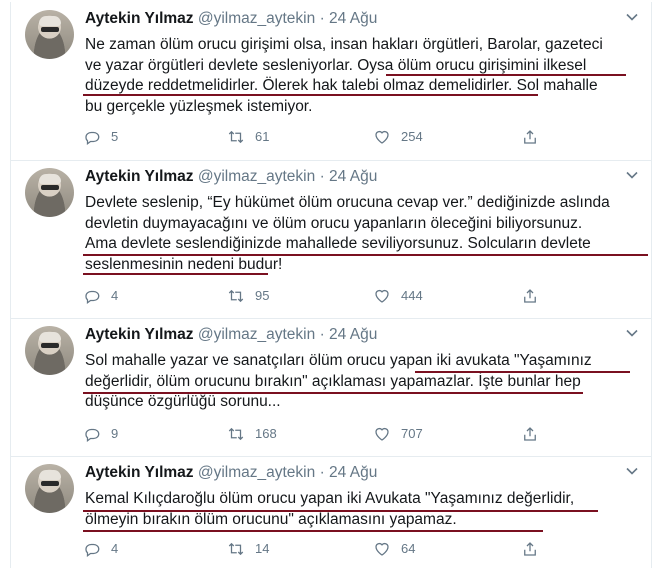 This screenshot has width=660, height=572. What do you see at coordinates (115, 136) in the screenshot?
I see `reply-count: 5` at bounding box center [115, 136].